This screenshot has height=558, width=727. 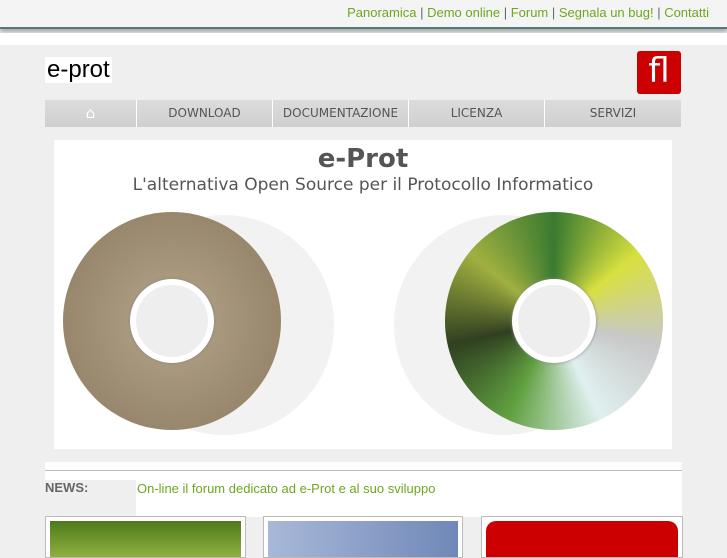 What do you see at coordinates (363, 470) in the screenshot?
I see `news-divider` at bounding box center [363, 470].